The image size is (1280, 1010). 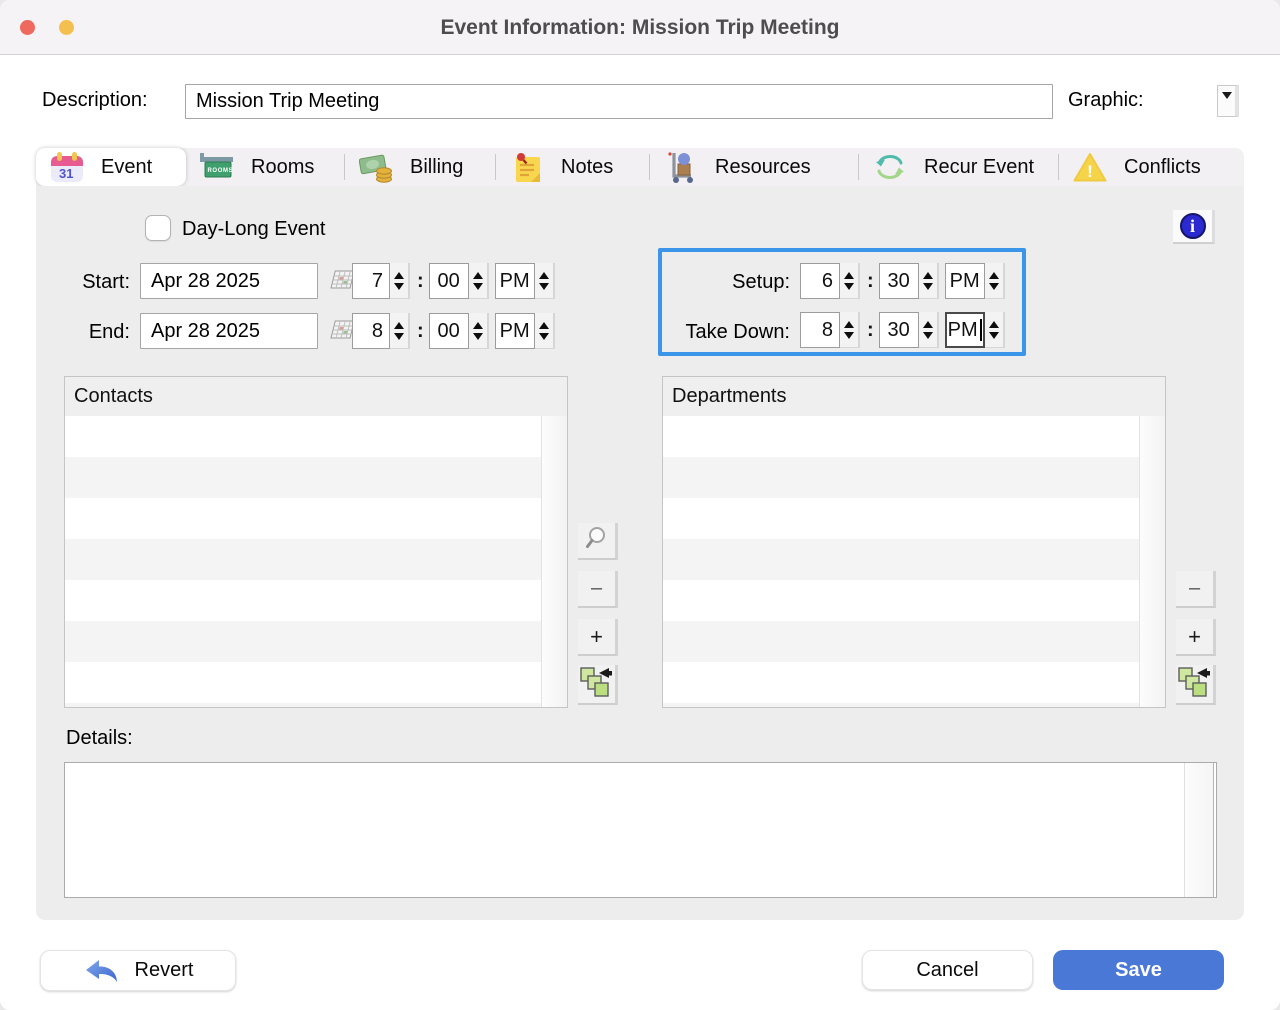 I want to click on tab-rooms: ROOMS Rooms, so click(x=265, y=167).